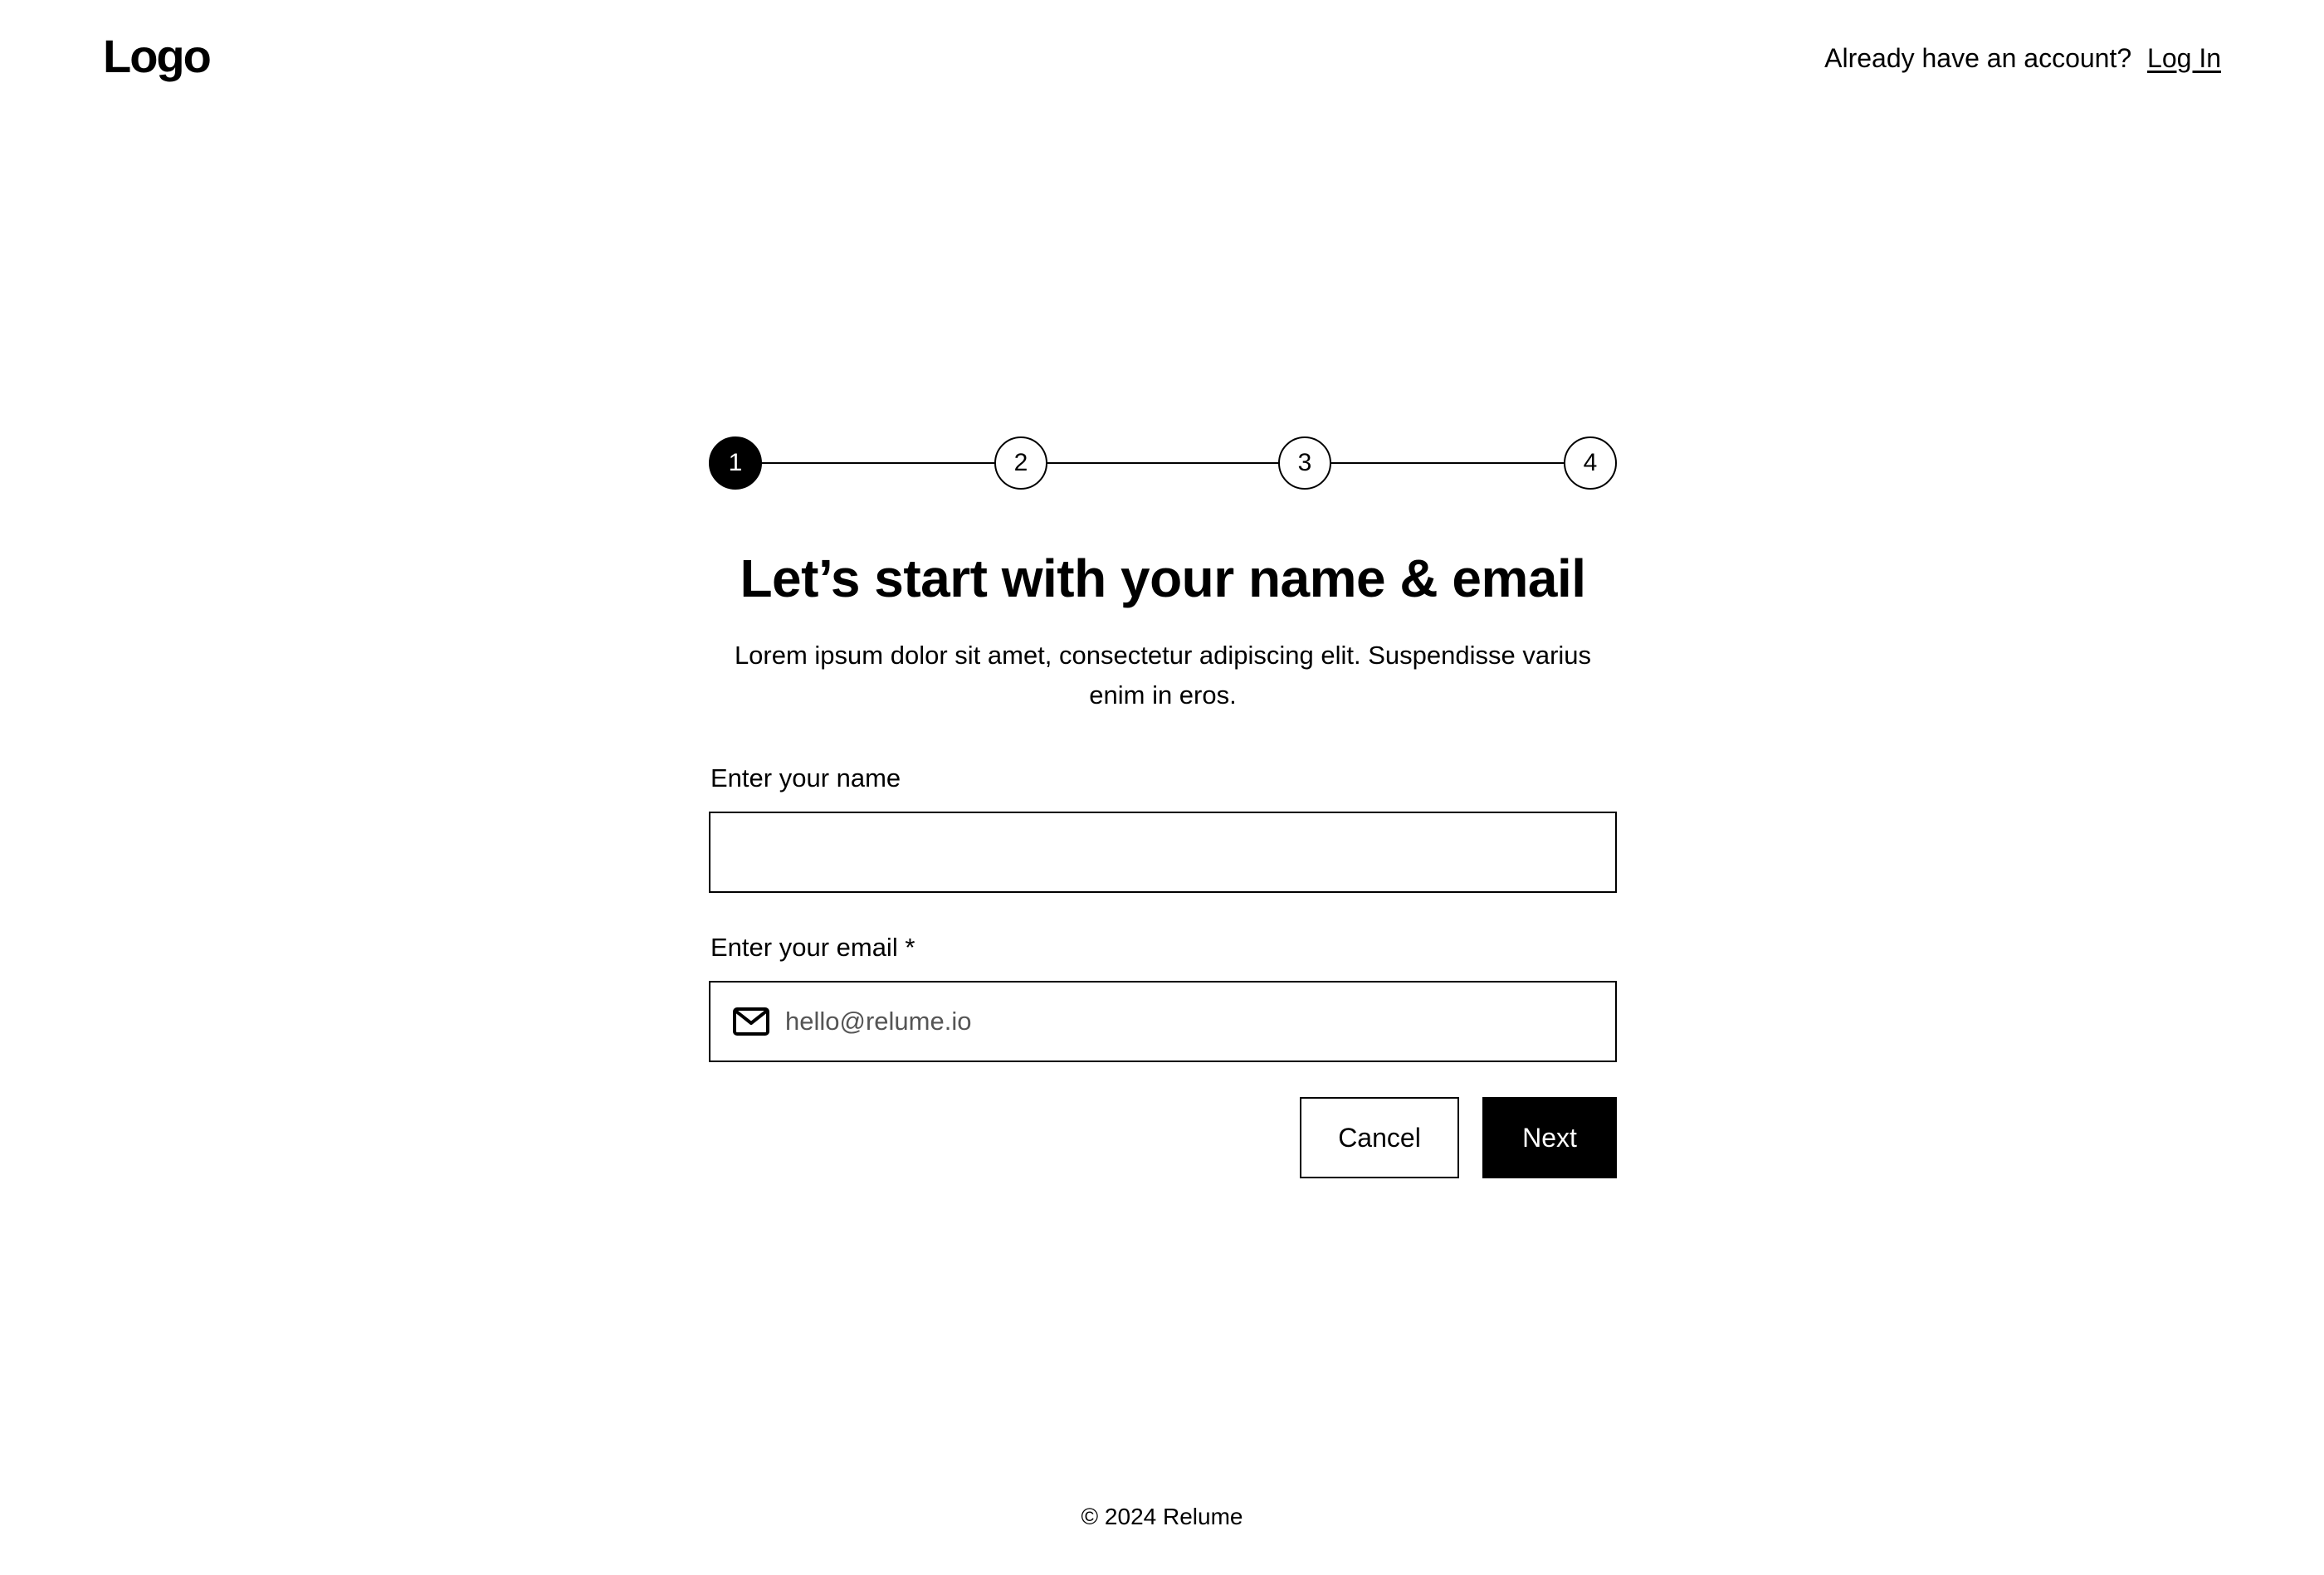  What do you see at coordinates (2184, 58) in the screenshot?
I see `login-link: Log In` at bounding box center [2184, 58].